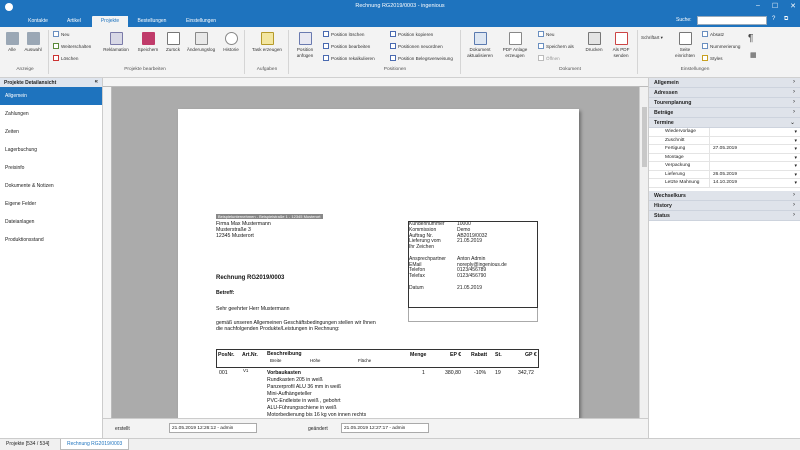 Image resolution: width=800 pixels, height=450 pixels. What do you see at coordinates (33, 42) in the screenshot?
I see `auswahl-button: Auswahl` at bounding box center [33, 42].